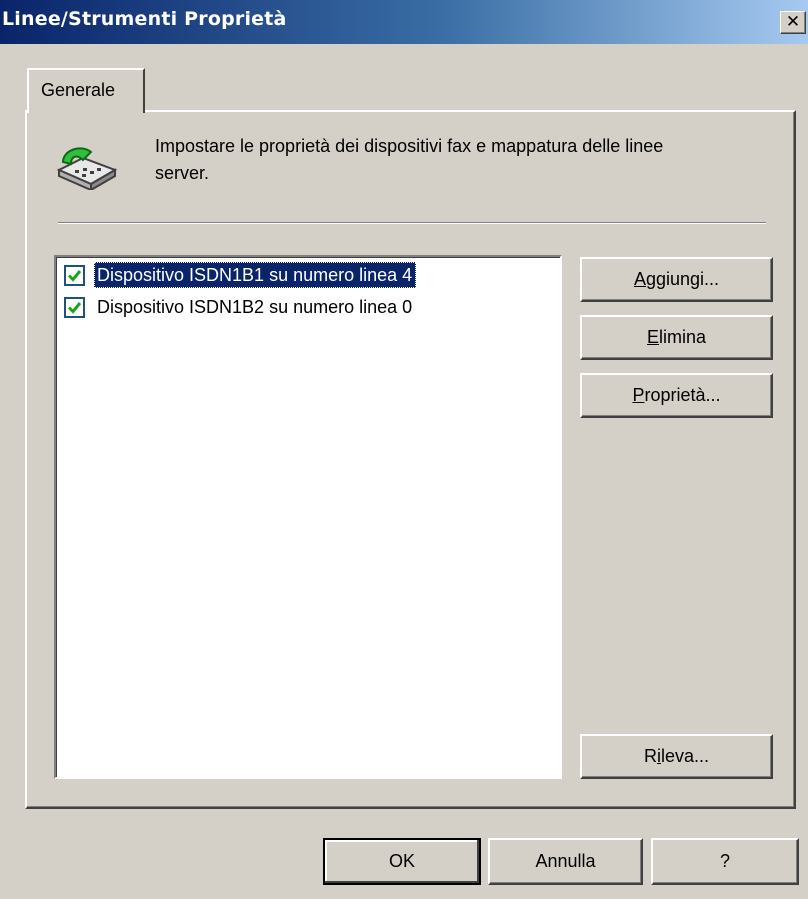 Image resolution: width=808 pixels, height=899 pixels. I want to click on delete-button-label: Elimina, so click(676, 337).